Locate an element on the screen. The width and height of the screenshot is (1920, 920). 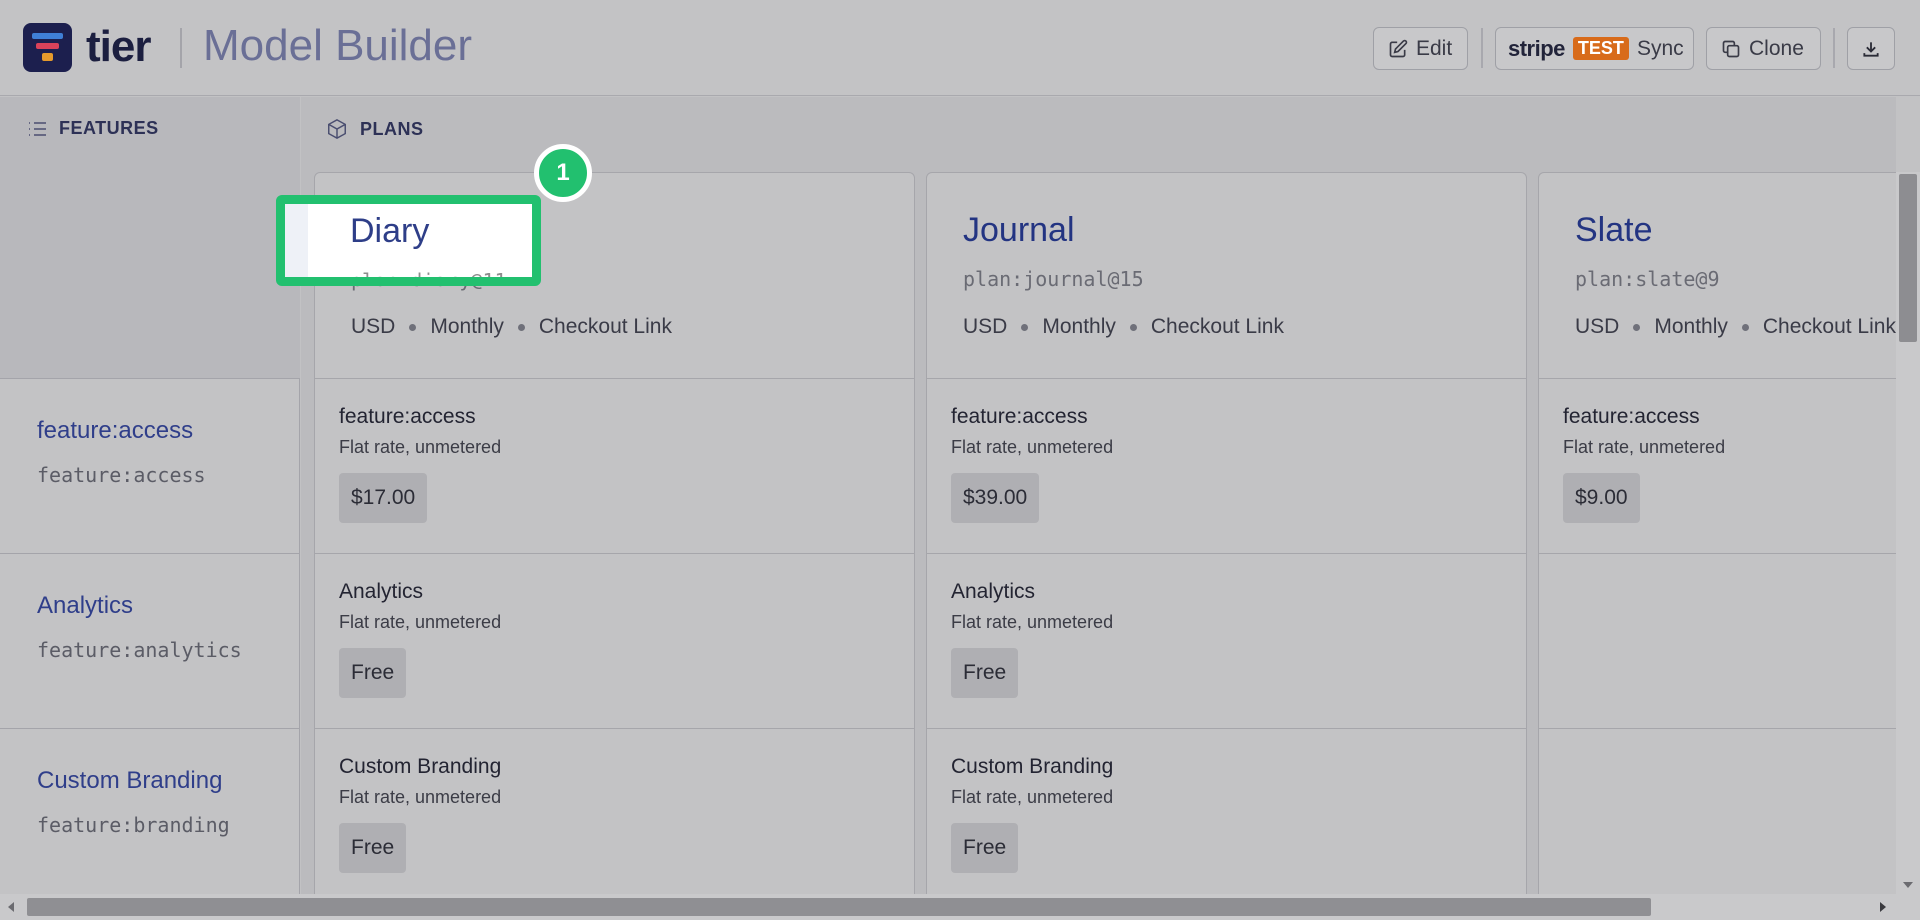
feature-title: Analytics is located at coordinates (85, 606).